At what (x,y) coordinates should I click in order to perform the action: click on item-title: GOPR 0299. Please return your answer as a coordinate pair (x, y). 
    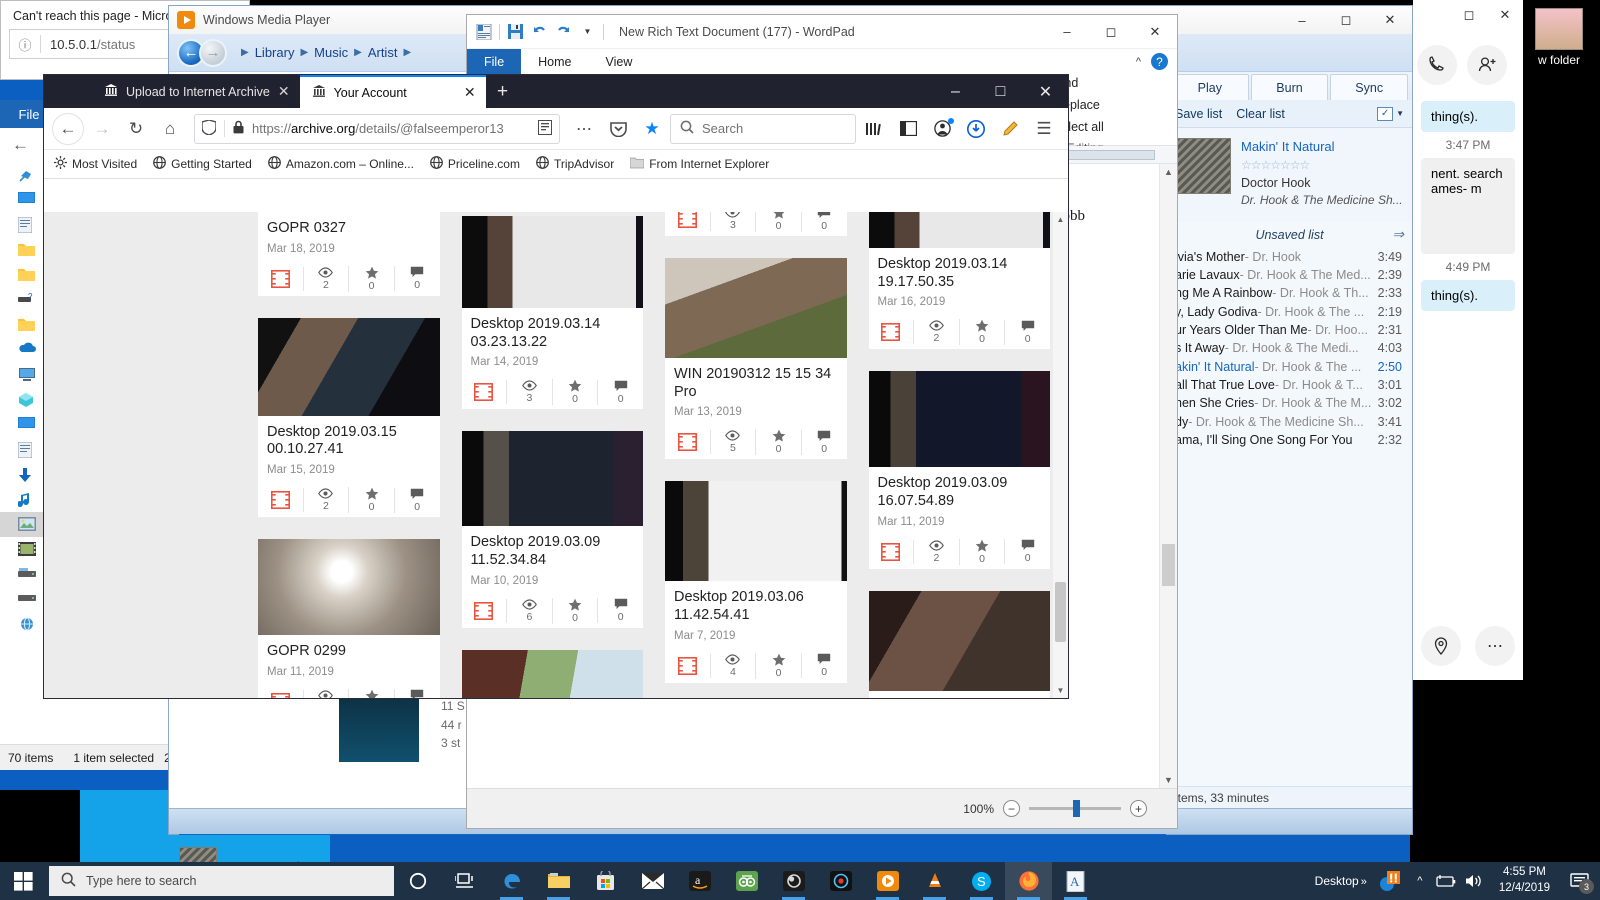
    Looking at the image, I should click on (349, 652).